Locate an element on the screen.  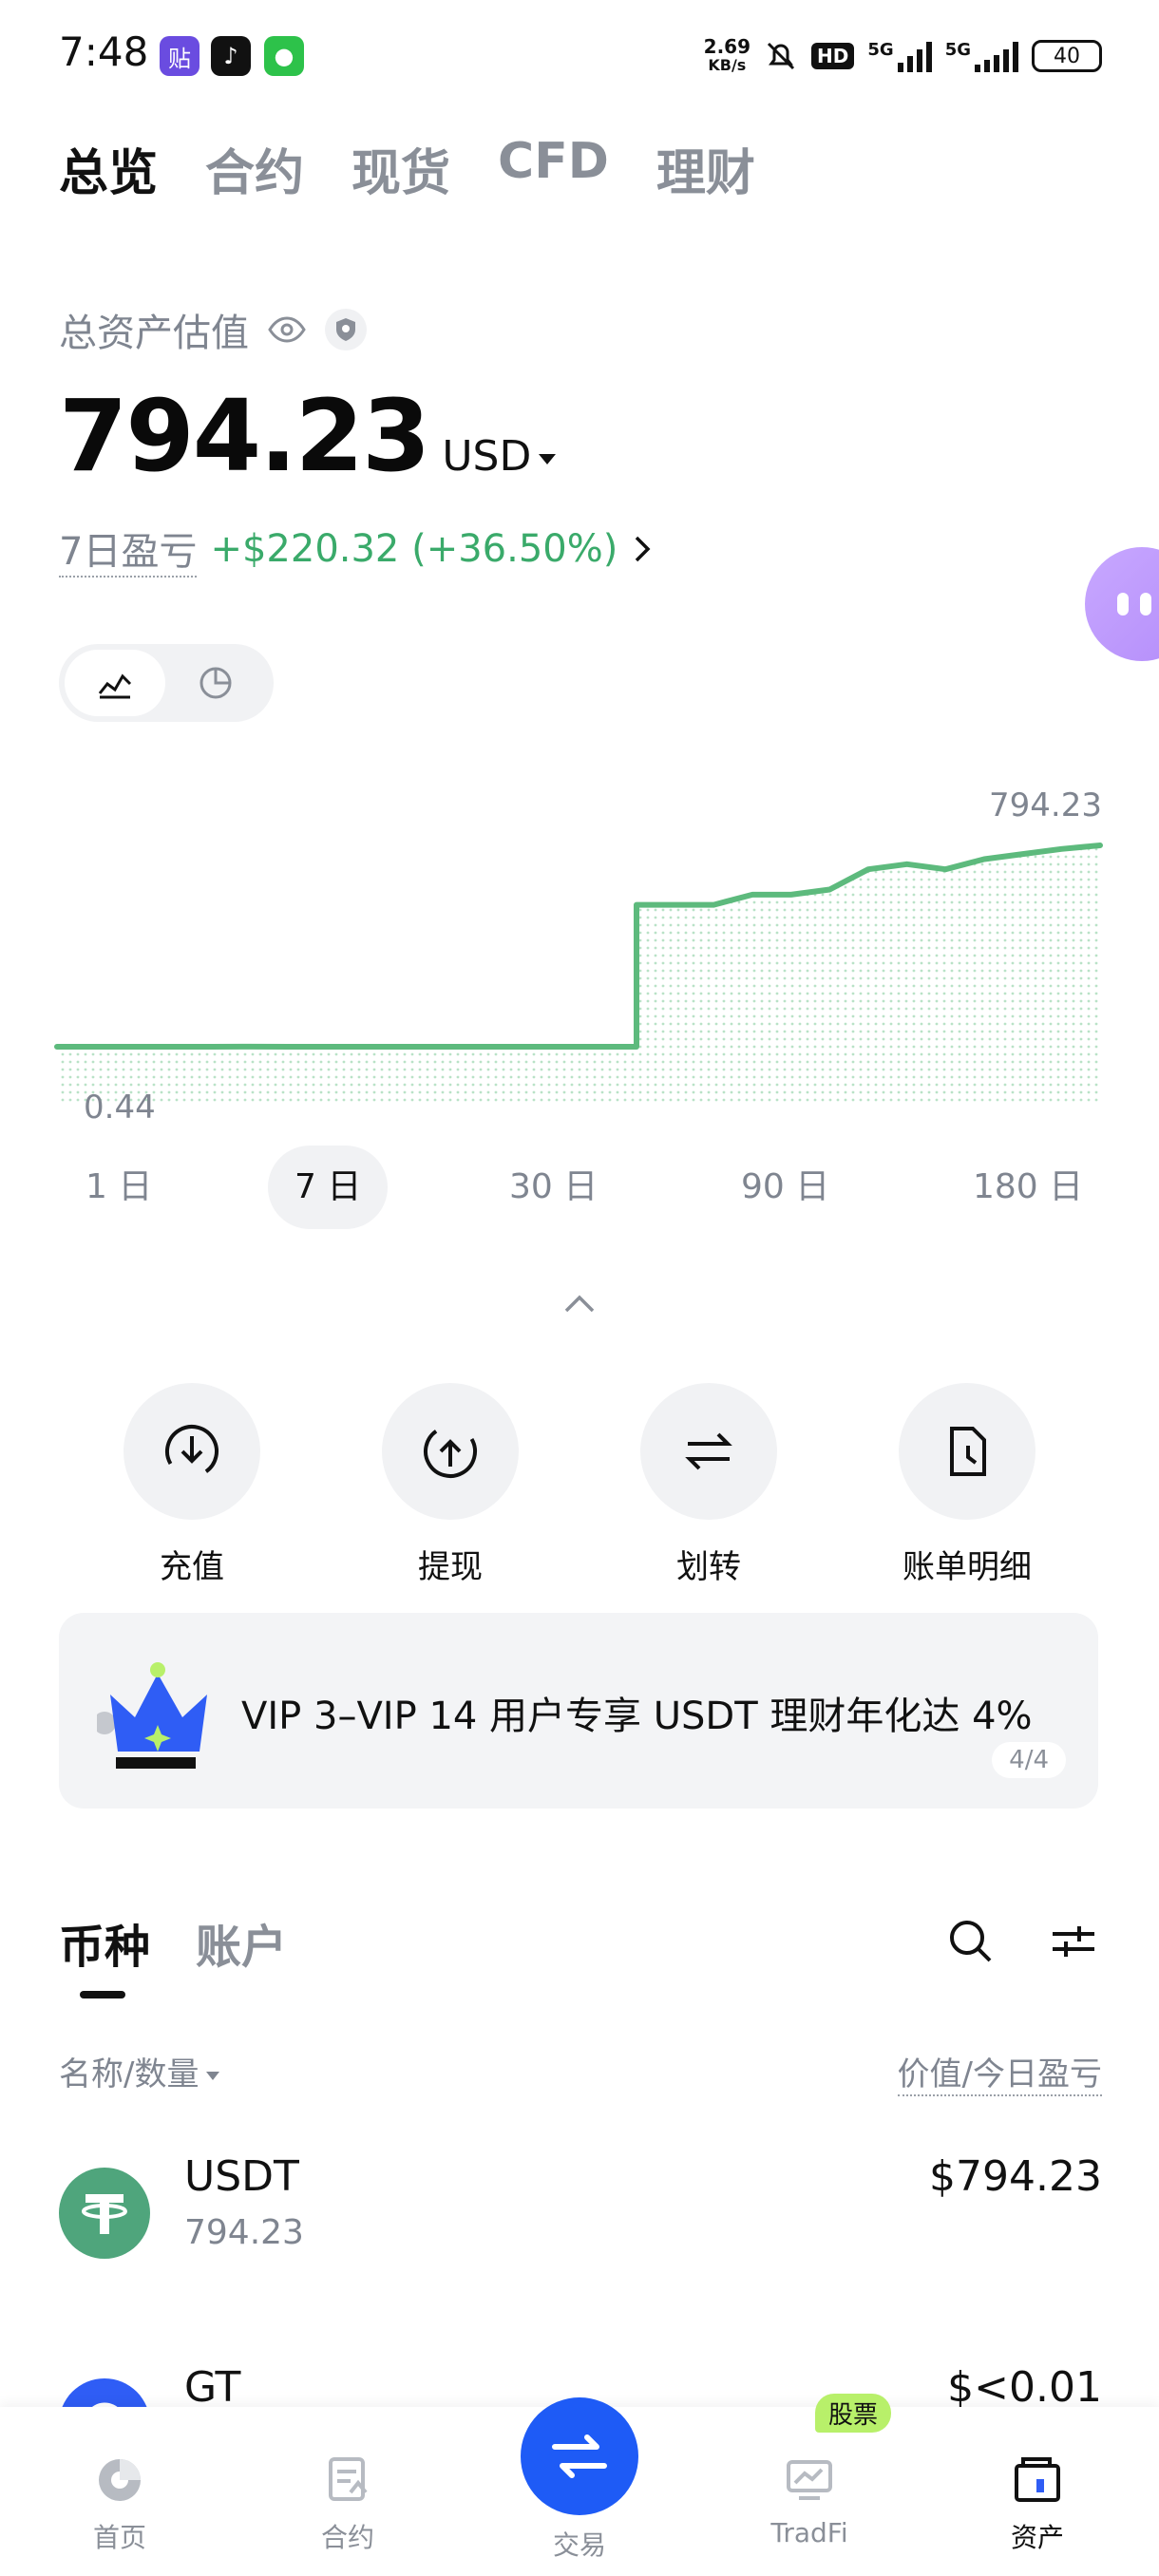
chart-min-label: 0.44 is located at coordinates (120, 1108).